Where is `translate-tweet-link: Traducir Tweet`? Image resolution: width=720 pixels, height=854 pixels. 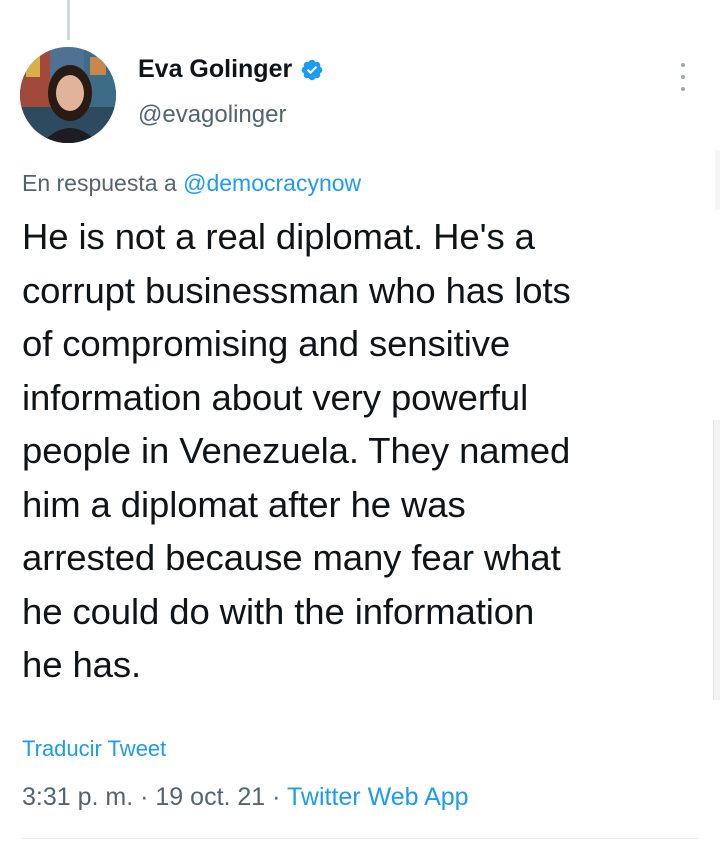 translate-tweet-link: Traducir Tweet is located at coordinates (94, 749).